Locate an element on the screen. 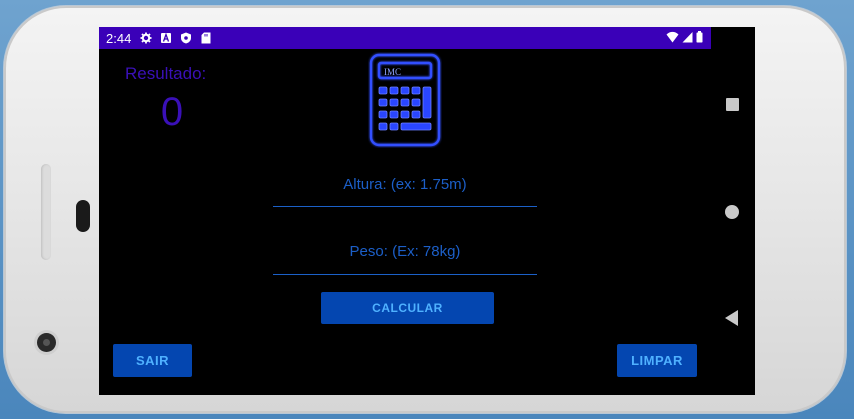 The height and width of the screenshot is (419, 854). battery-icon is located at coordinates (699, 37).